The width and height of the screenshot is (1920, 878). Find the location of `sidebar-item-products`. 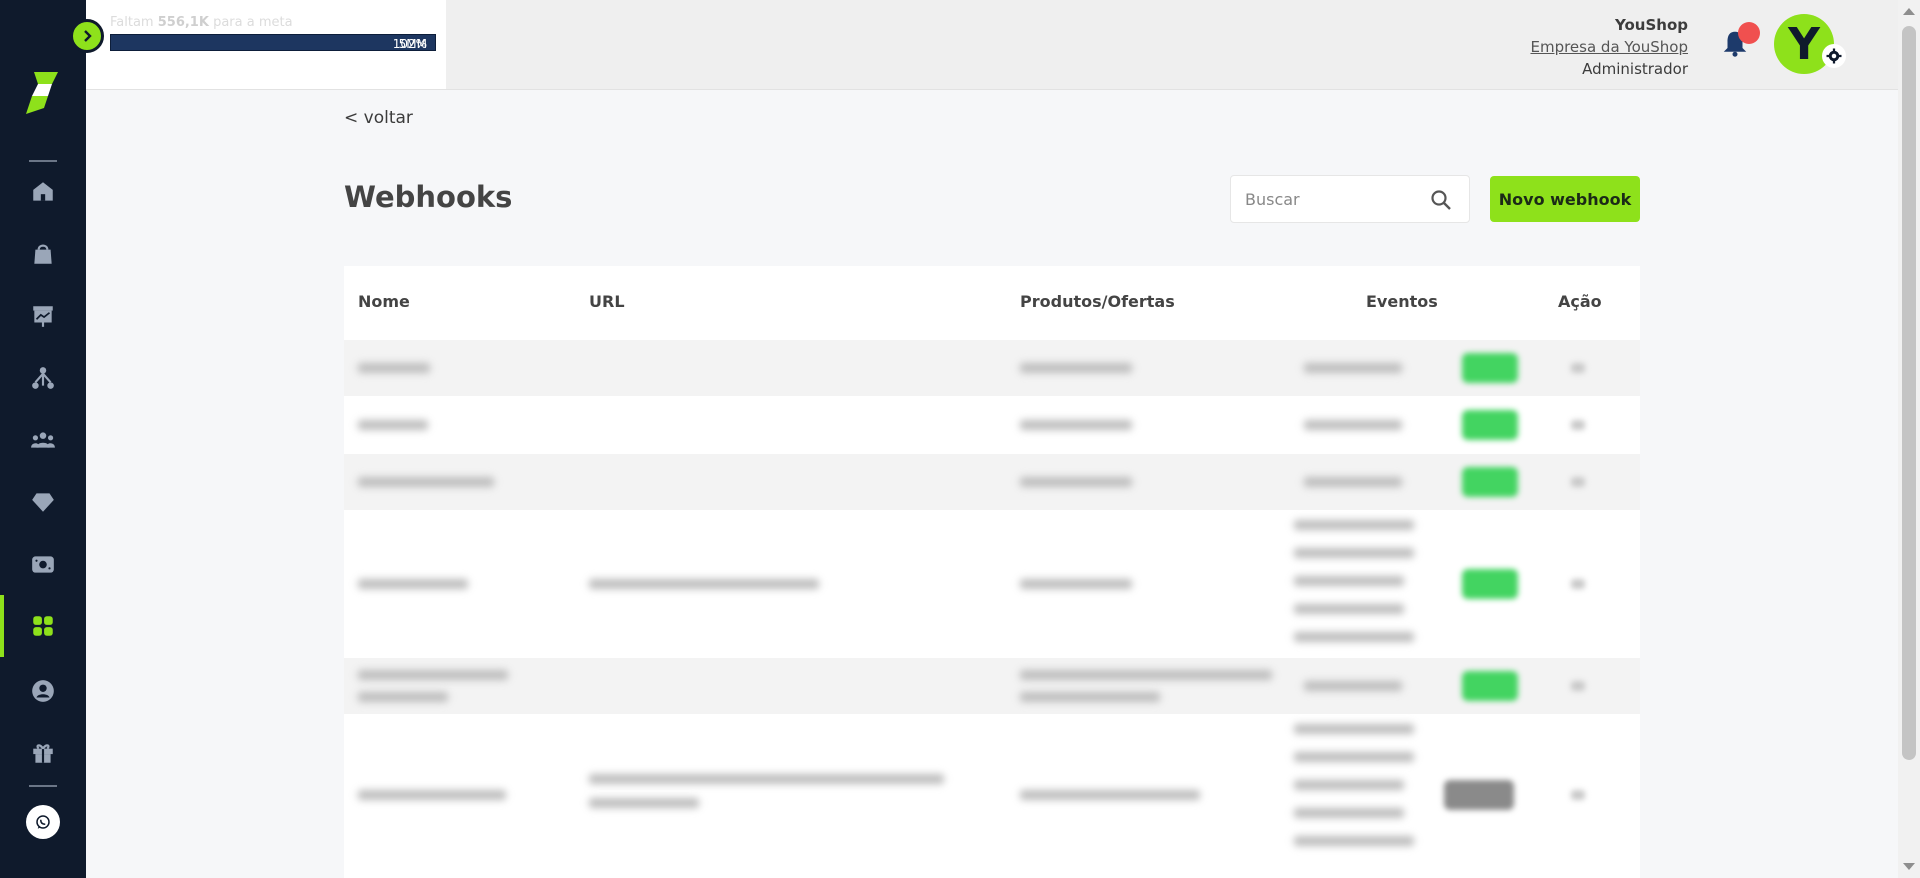

sidebar-item-products is located at coordinates (43, 254).